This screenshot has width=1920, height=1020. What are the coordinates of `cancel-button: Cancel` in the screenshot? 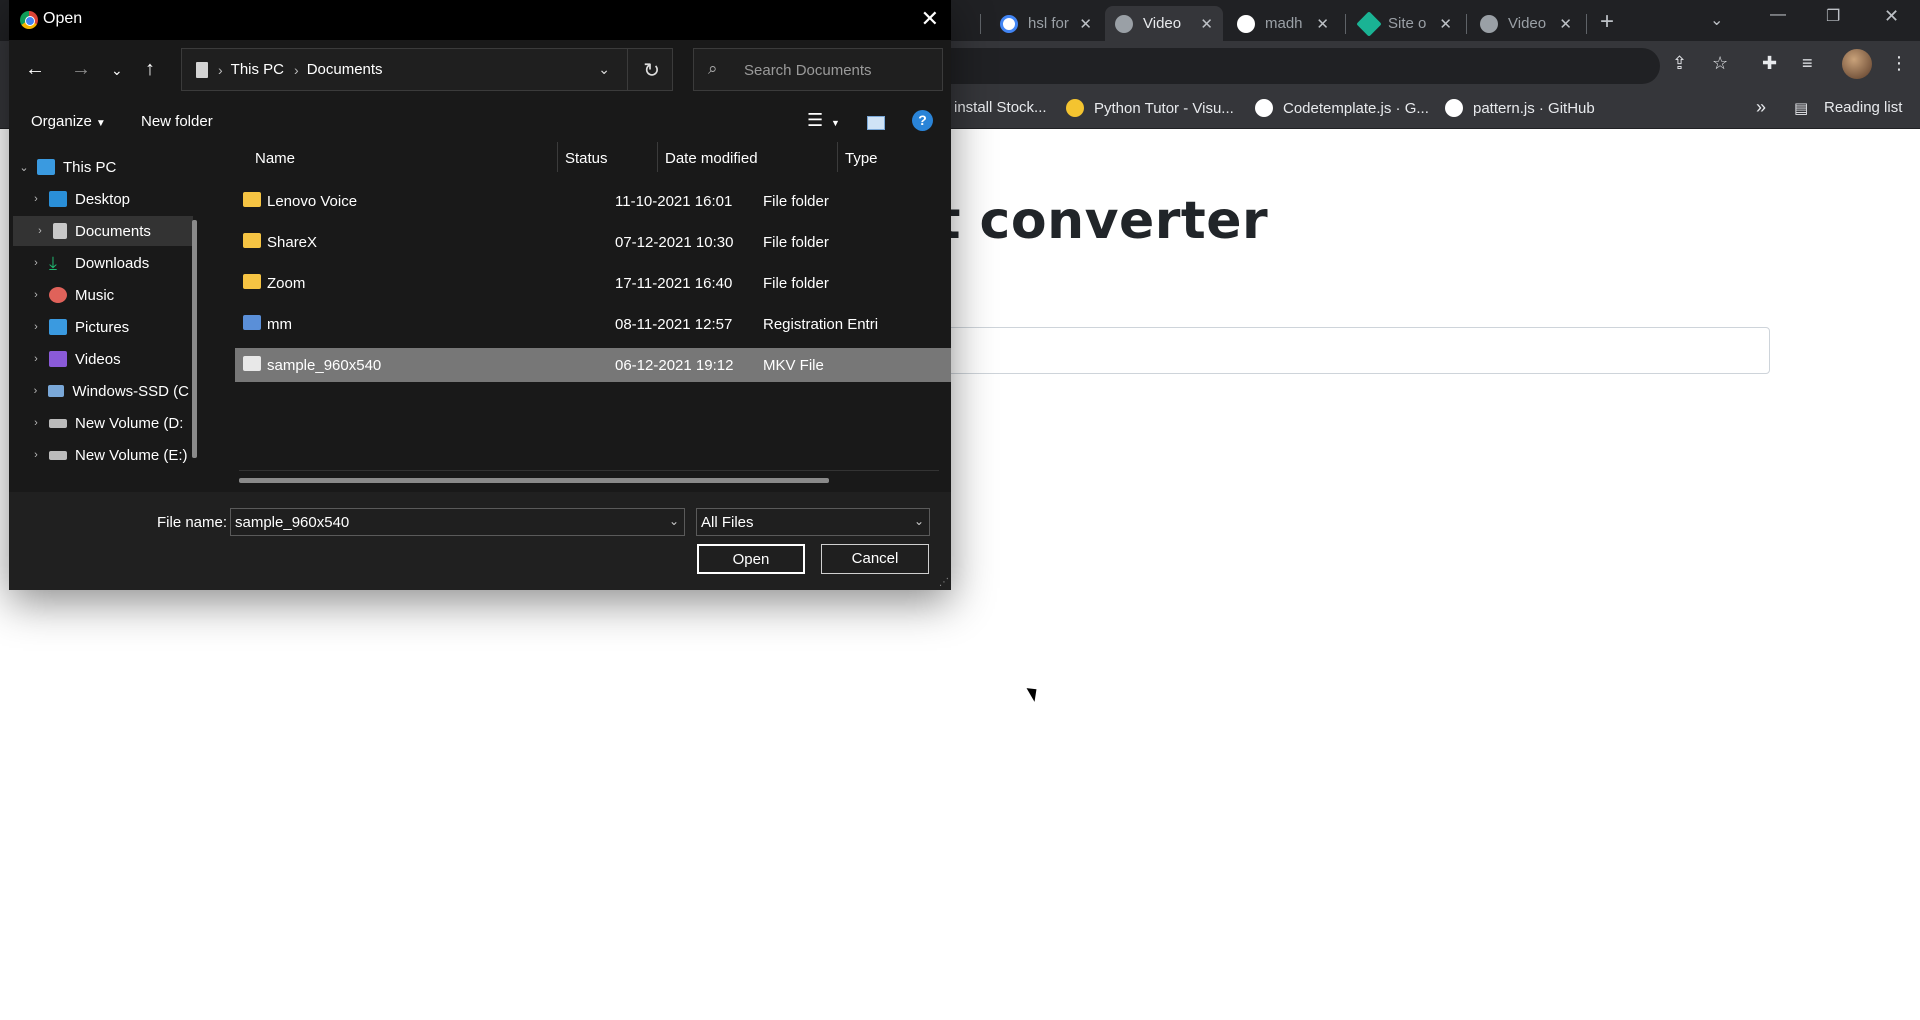 It's located at (875, 559).